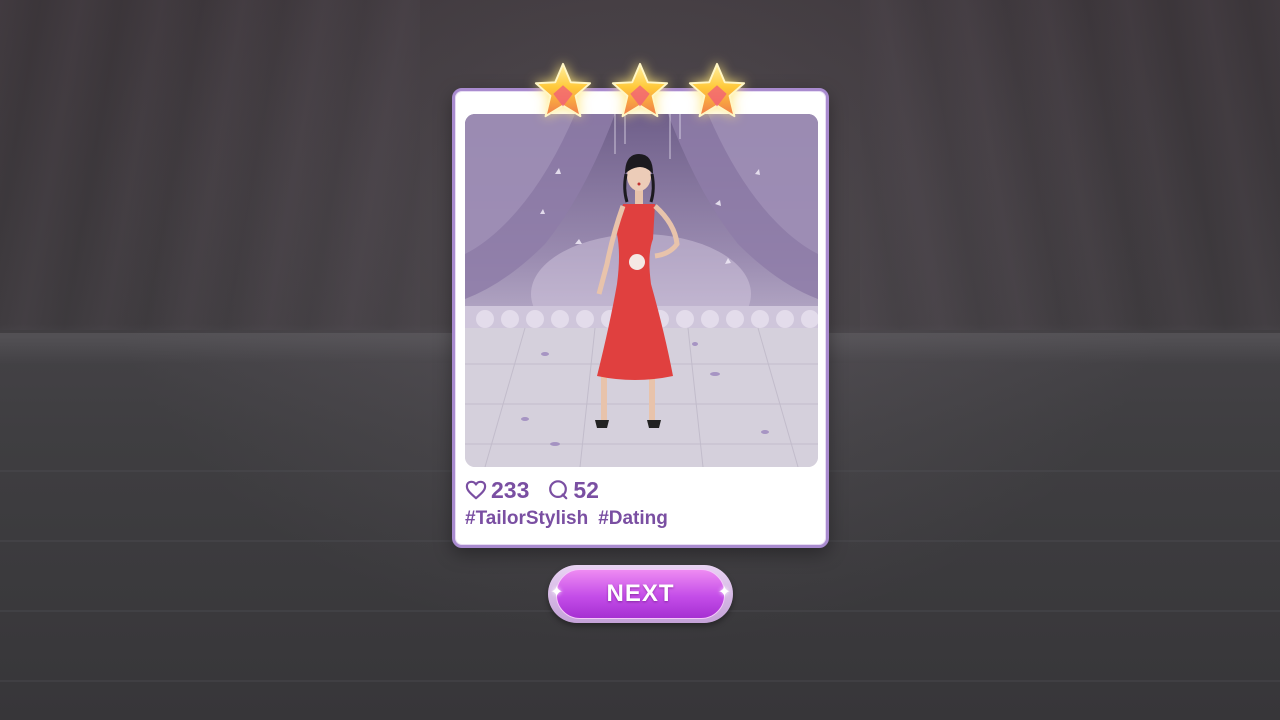  I want to click on hashtag-list: #TailorStylish #Dating, so click(566, 519).